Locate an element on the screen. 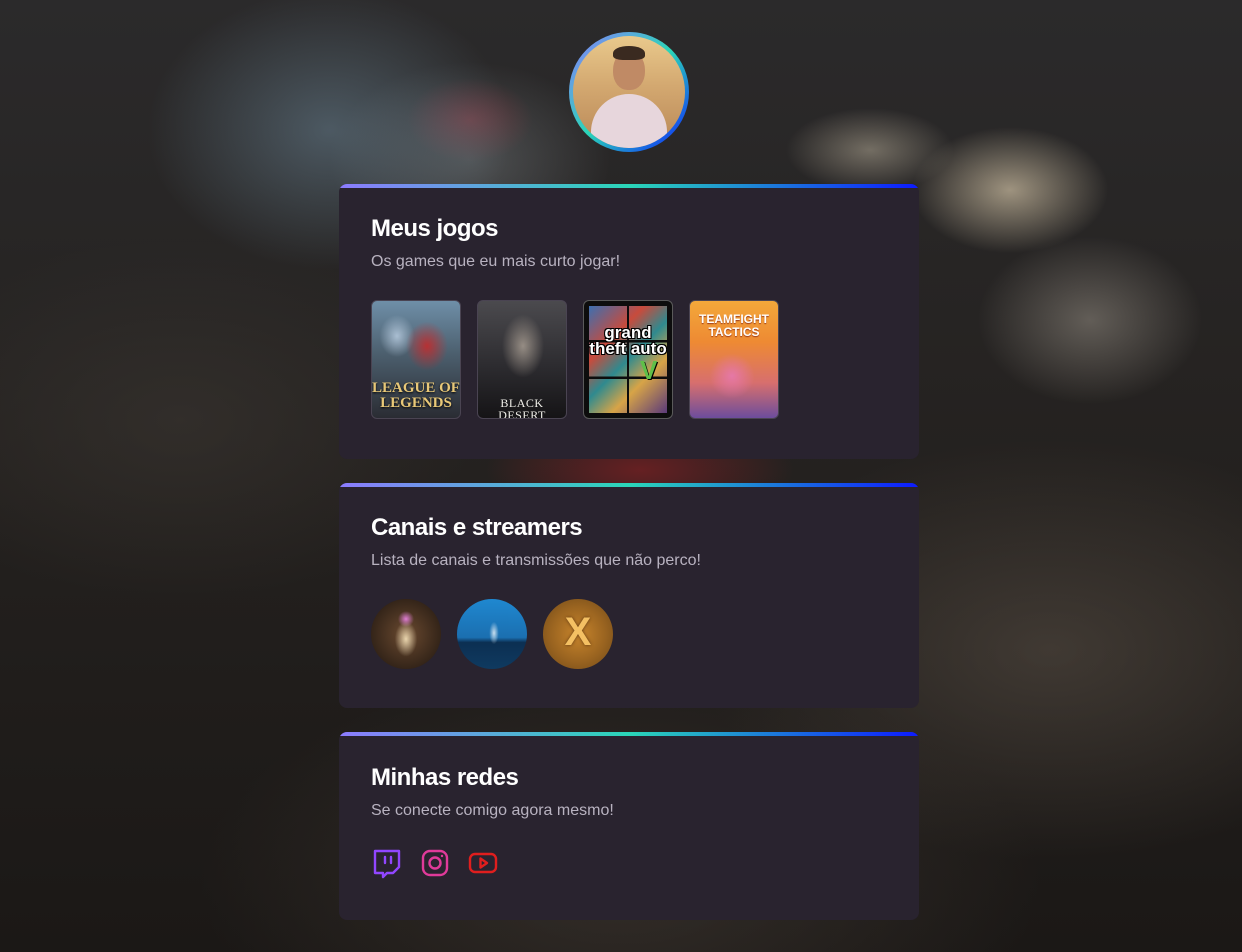 The height and width of the screenshot is (952, 1242). youtube-link is located at coordinates (483, 863).